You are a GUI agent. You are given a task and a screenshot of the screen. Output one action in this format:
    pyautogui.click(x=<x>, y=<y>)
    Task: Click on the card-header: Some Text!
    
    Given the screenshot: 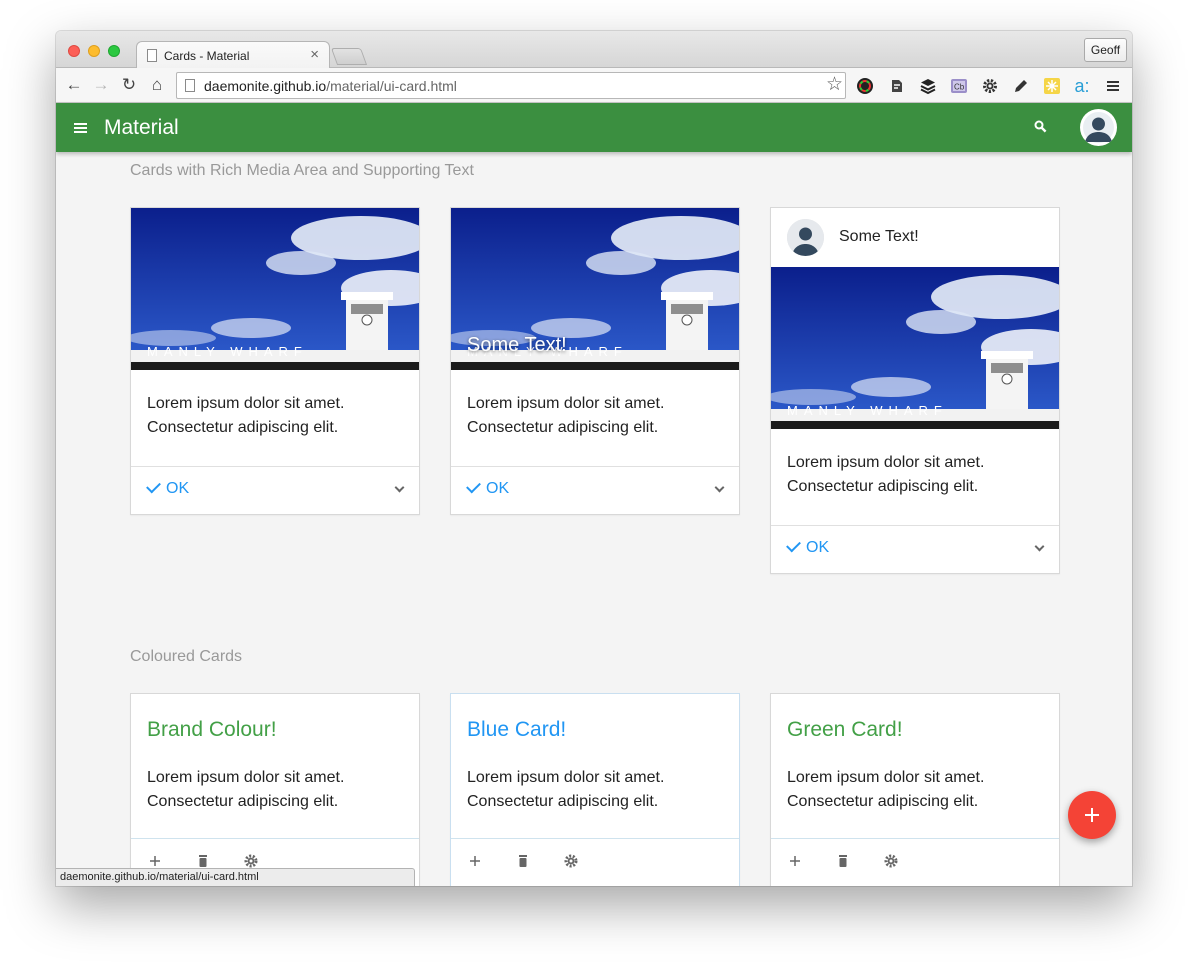 What is the action you would take?
    pyautogui.click(x=915, y=237)
    